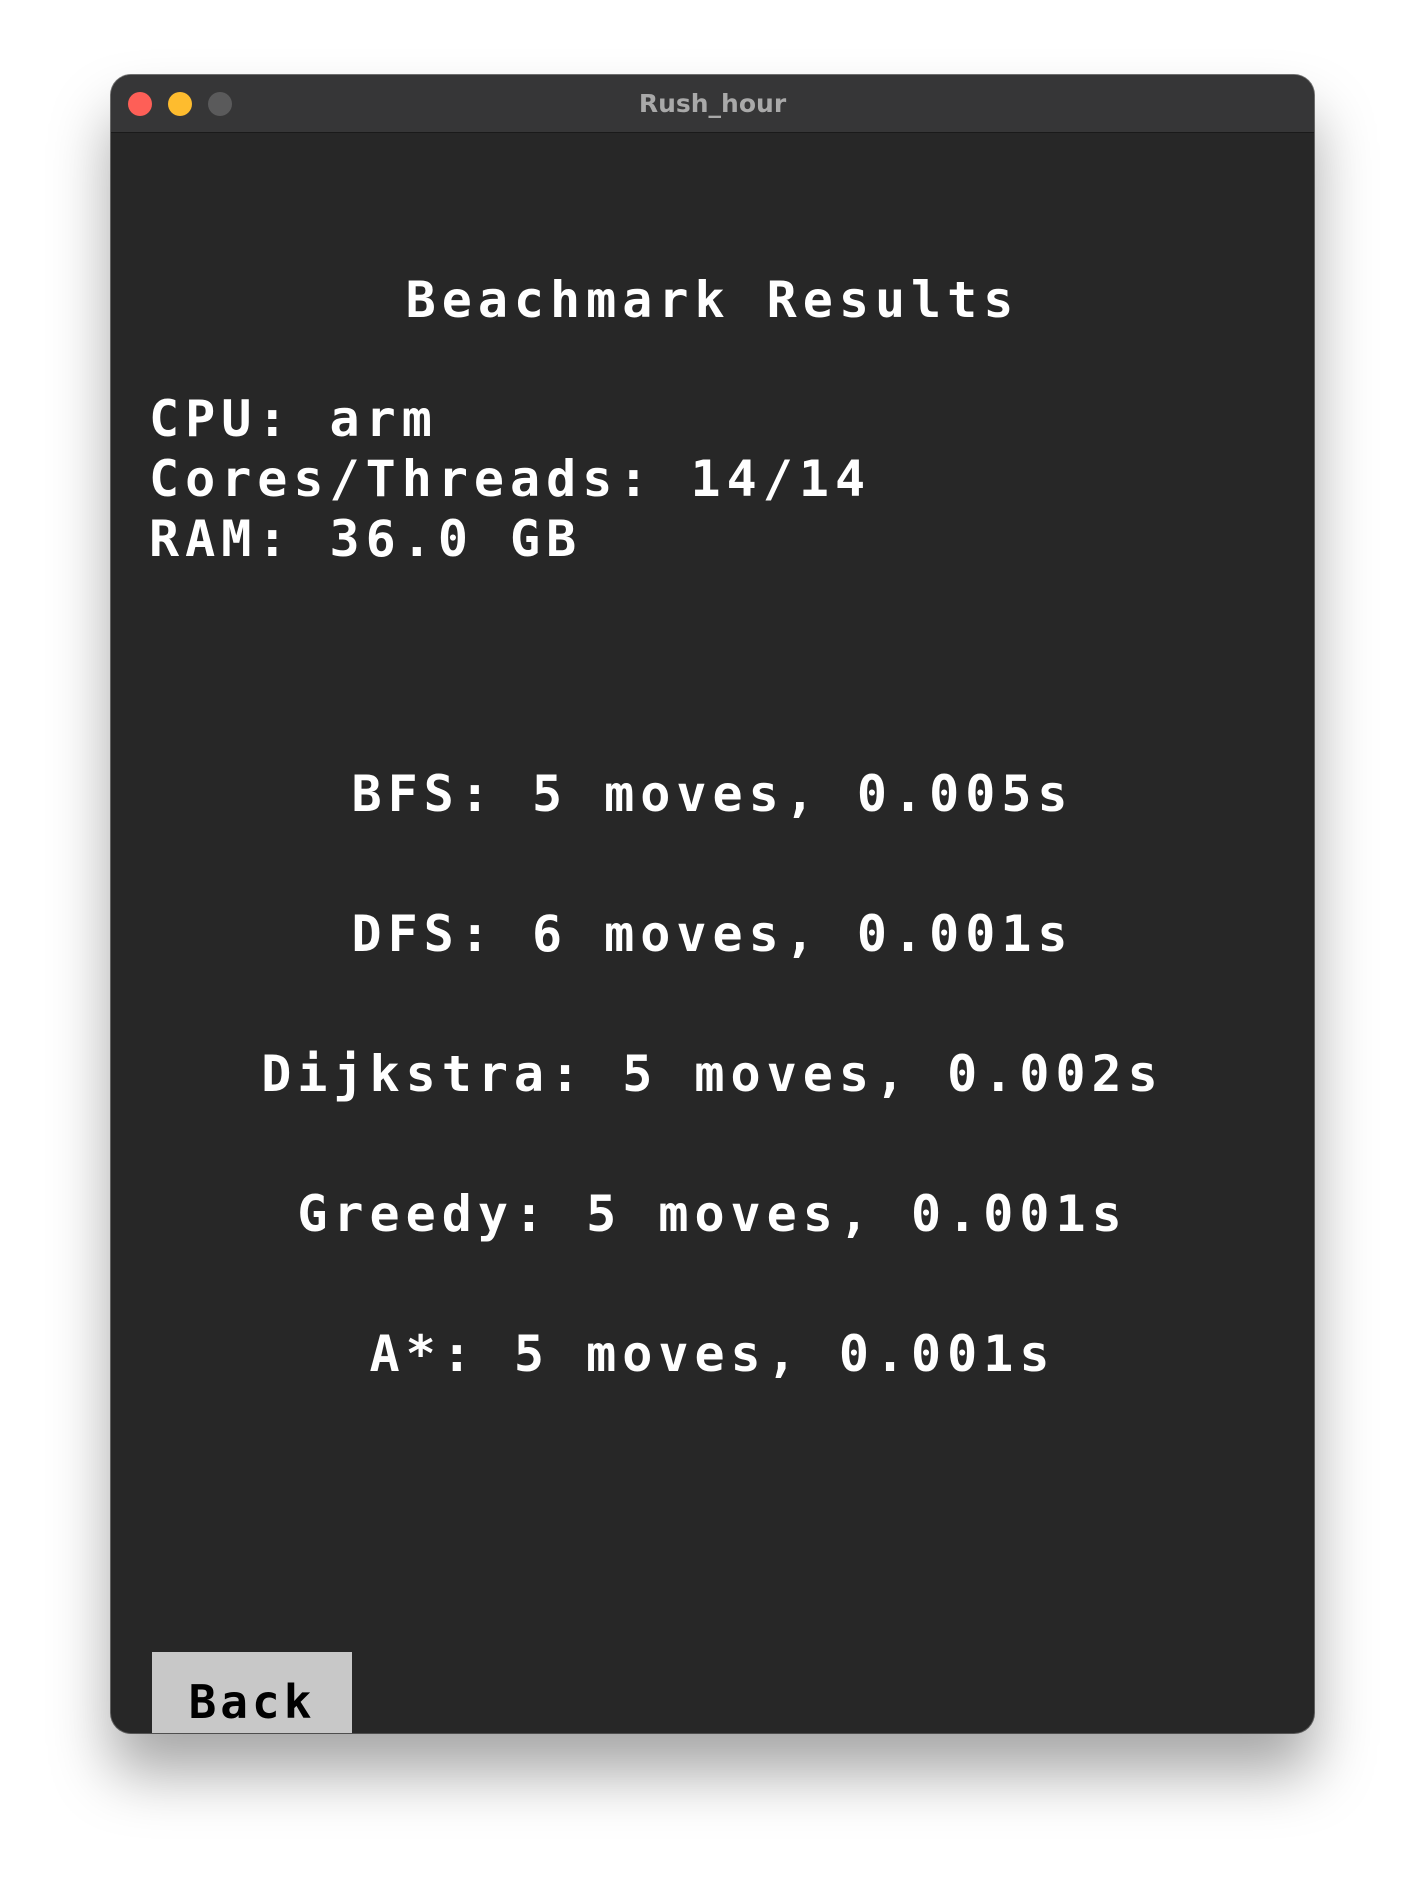  What do you see at coordinates (712, 300) in the screenshot?
I see `page-title: Beachmark Results` at bounding box center [712, 300].